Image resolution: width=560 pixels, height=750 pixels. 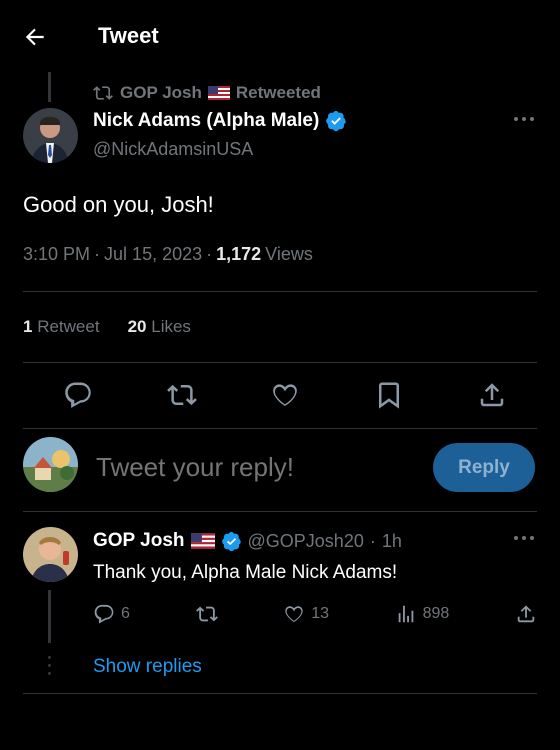 What do you see at coordinates (161, 92) in the screenshot?
I see `retweeter-name: GOP Josh` at bounding box center [161, 92].